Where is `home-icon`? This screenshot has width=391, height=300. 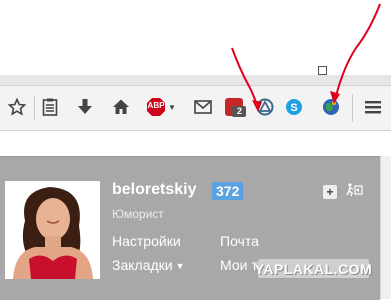
home-icon is located at coordinates (121, 107).